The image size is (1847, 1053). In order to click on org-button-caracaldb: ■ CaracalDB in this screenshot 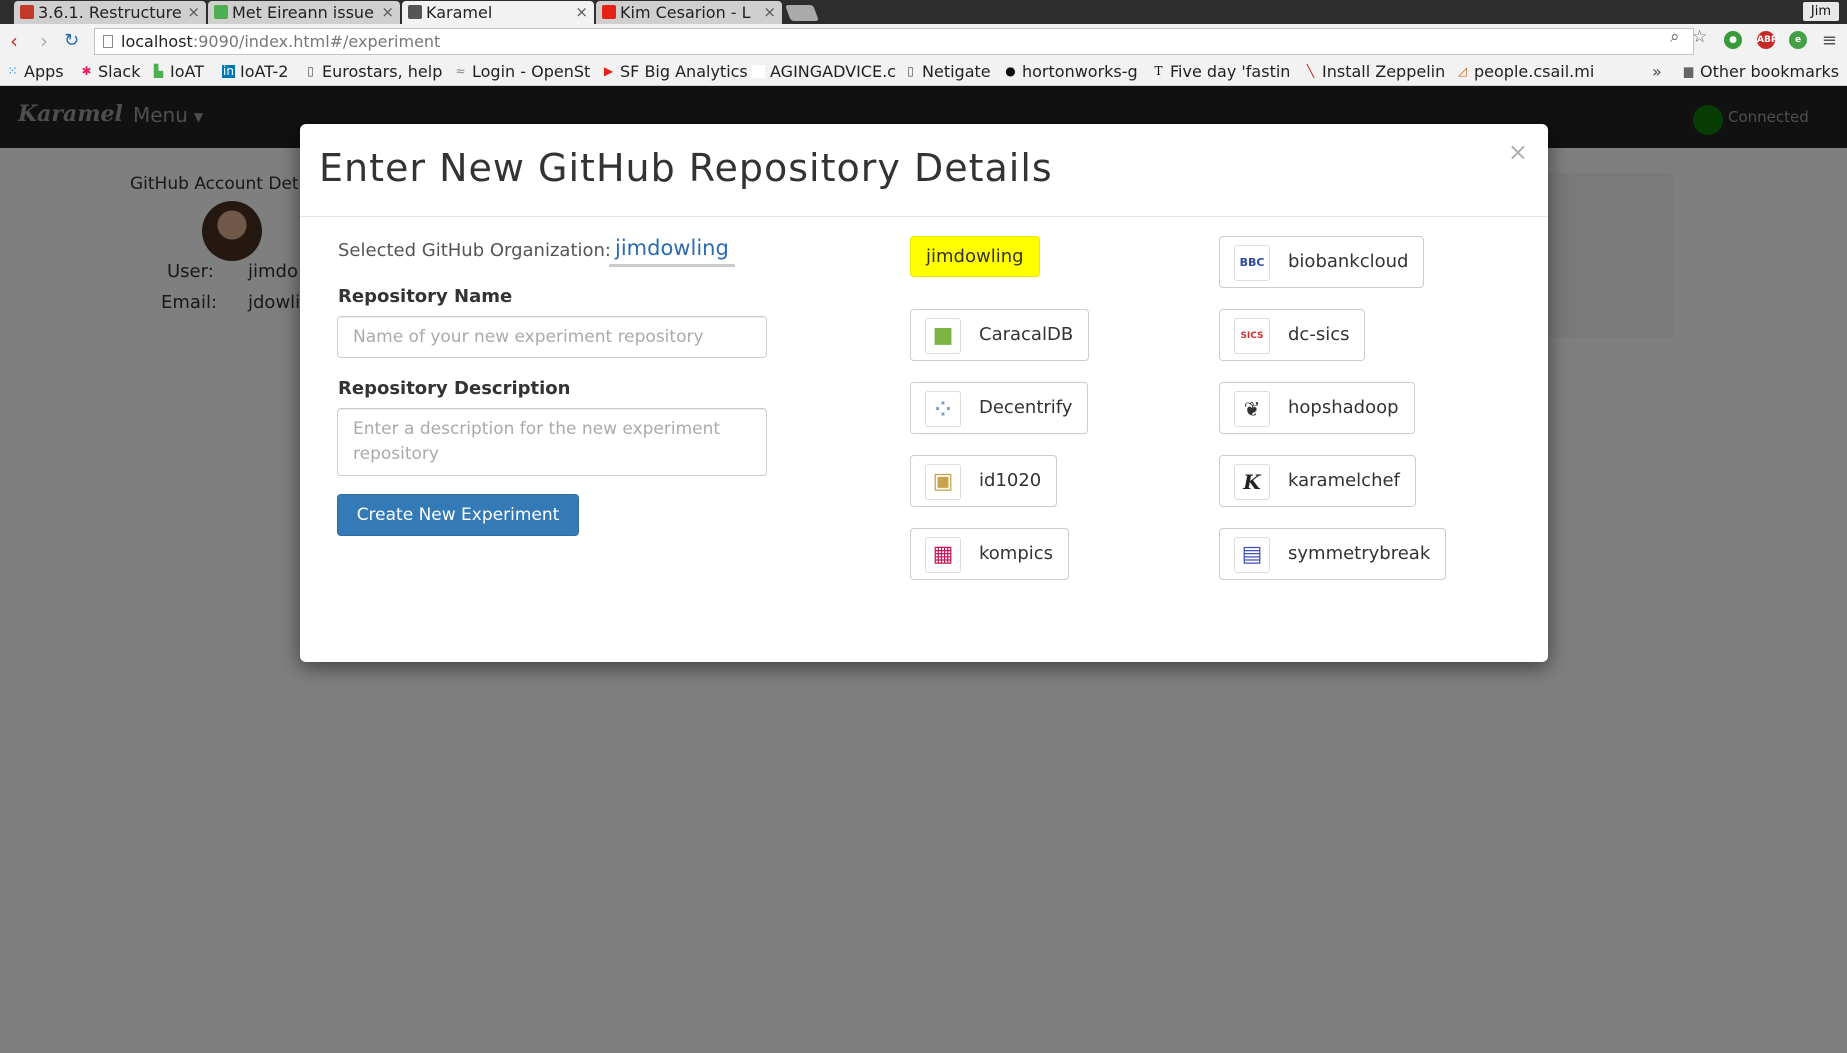, I will do `click(1000, 335)`.